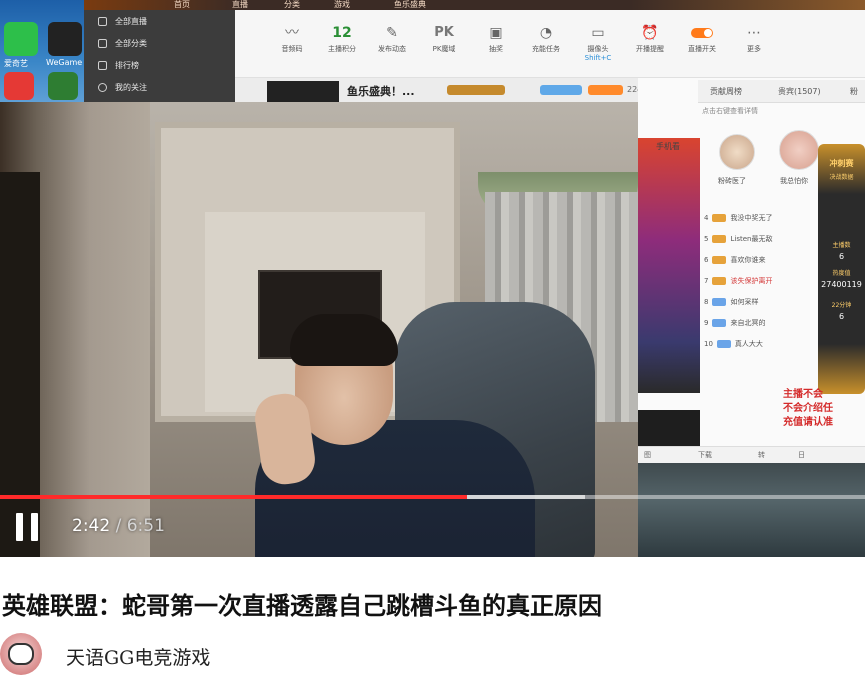 Image resolution: width=865 pixels, height=682 pixels. I want to click on desktop-label: 爱奇艺, so click(16, 63).